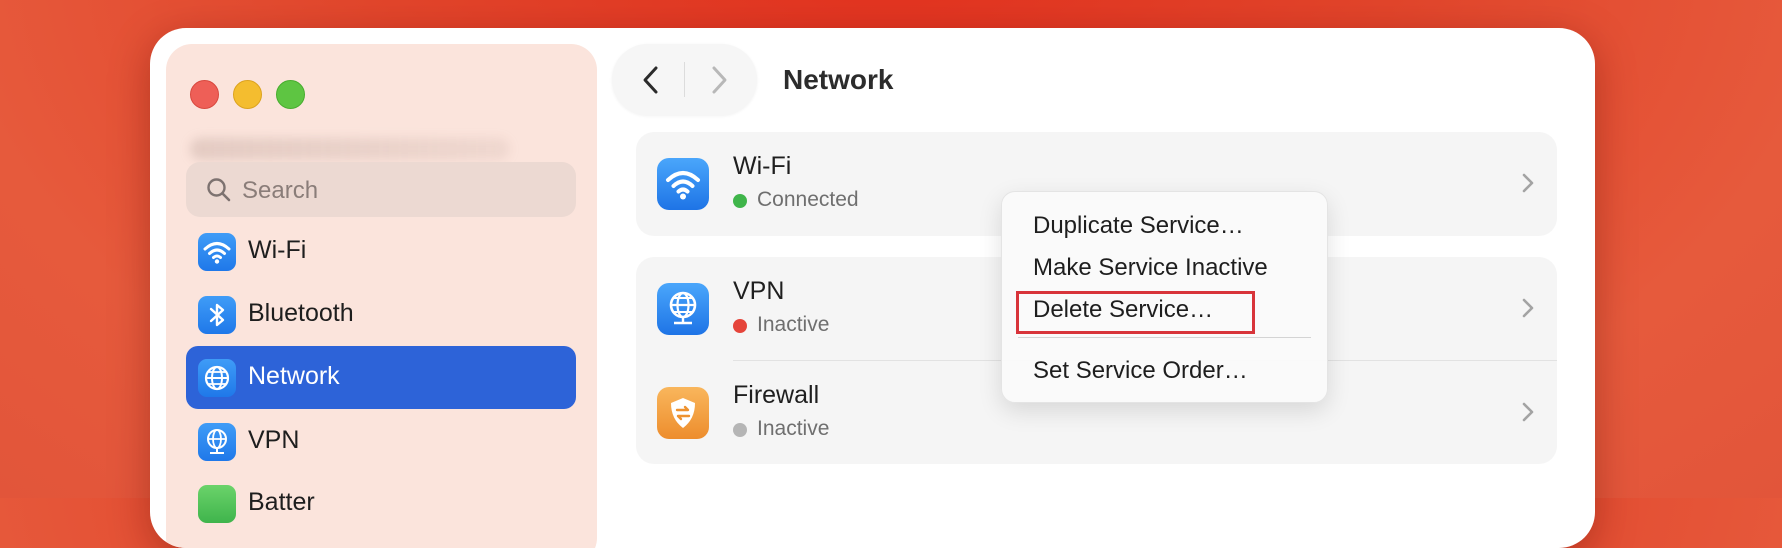 This screenshot has width=1782, height=548. What do you see at coordinates (1135, 312) in the screenshot?
I see `delete-service-highlight-box` at bounding box center [1135, 312].